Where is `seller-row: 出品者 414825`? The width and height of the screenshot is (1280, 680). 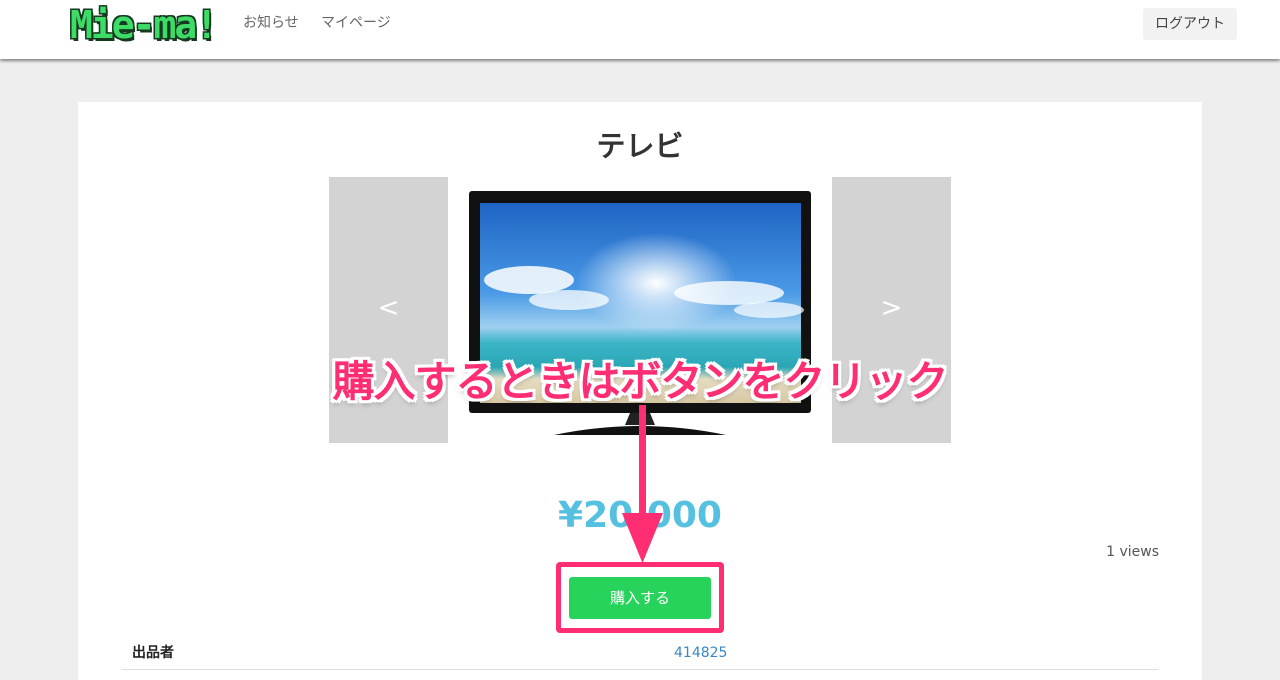 seller-row: 出品者 414825 is located at coordinates (640, 653).